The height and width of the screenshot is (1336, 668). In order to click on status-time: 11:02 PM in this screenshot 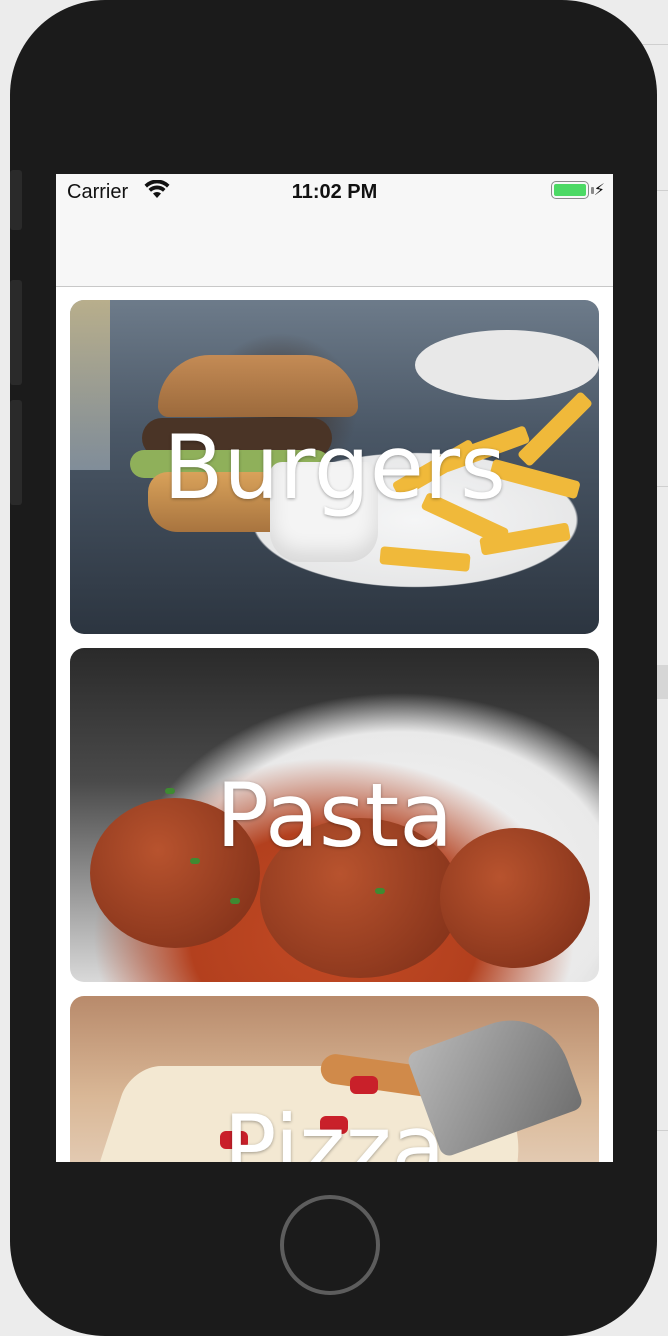, I will do `click(334, 192)`.